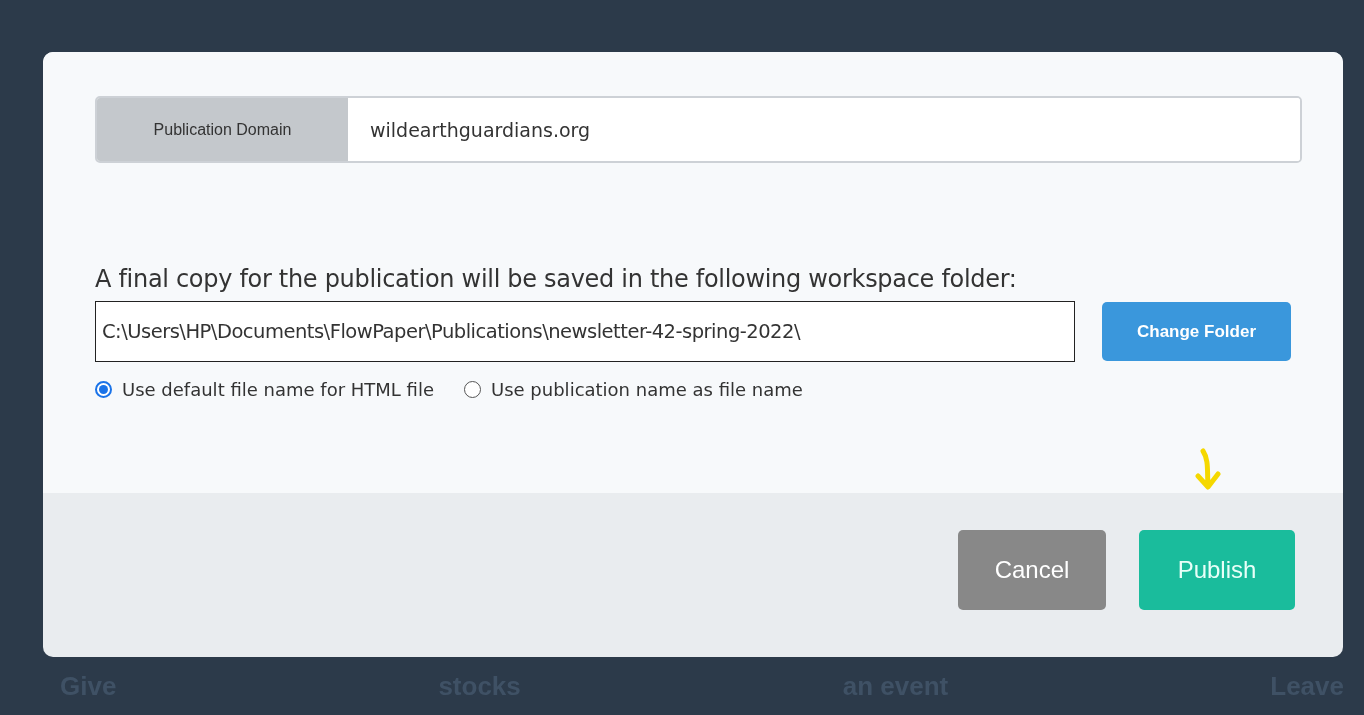 The width and height of the screenshot is (1364, 715). What do you see at coordinates (1032, 570) in the screenshot?
I see `cancel-button: Cancel` at bounding box center [1032, 570].